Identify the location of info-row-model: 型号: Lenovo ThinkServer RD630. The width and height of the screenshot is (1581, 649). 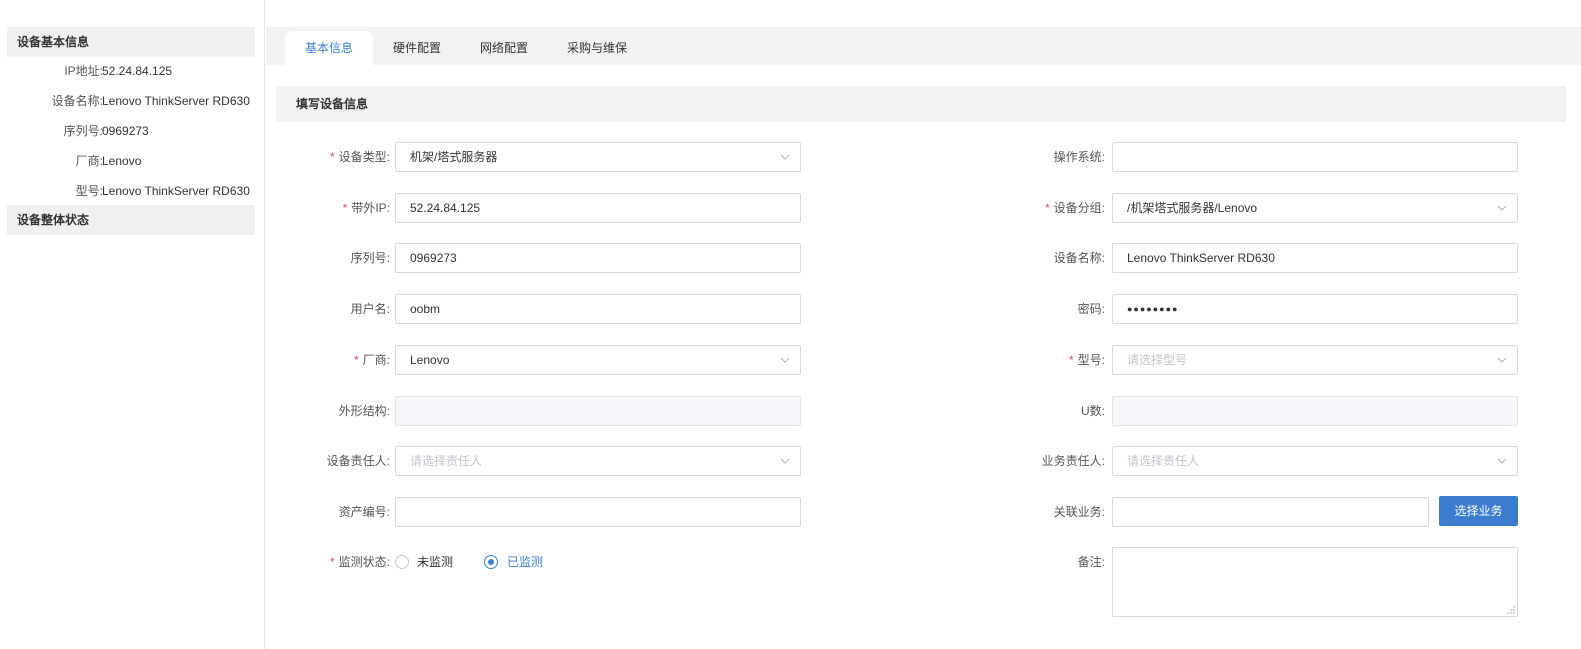
(131, 191).